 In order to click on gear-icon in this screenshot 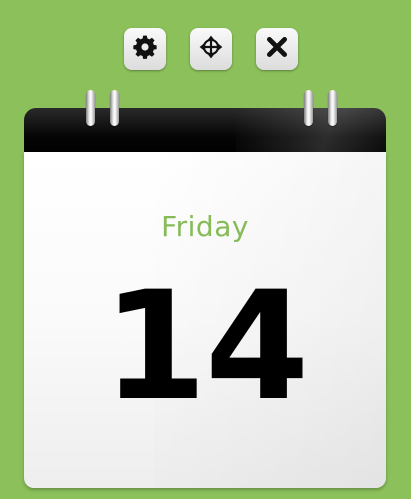, I will do `click(145, 49)`.